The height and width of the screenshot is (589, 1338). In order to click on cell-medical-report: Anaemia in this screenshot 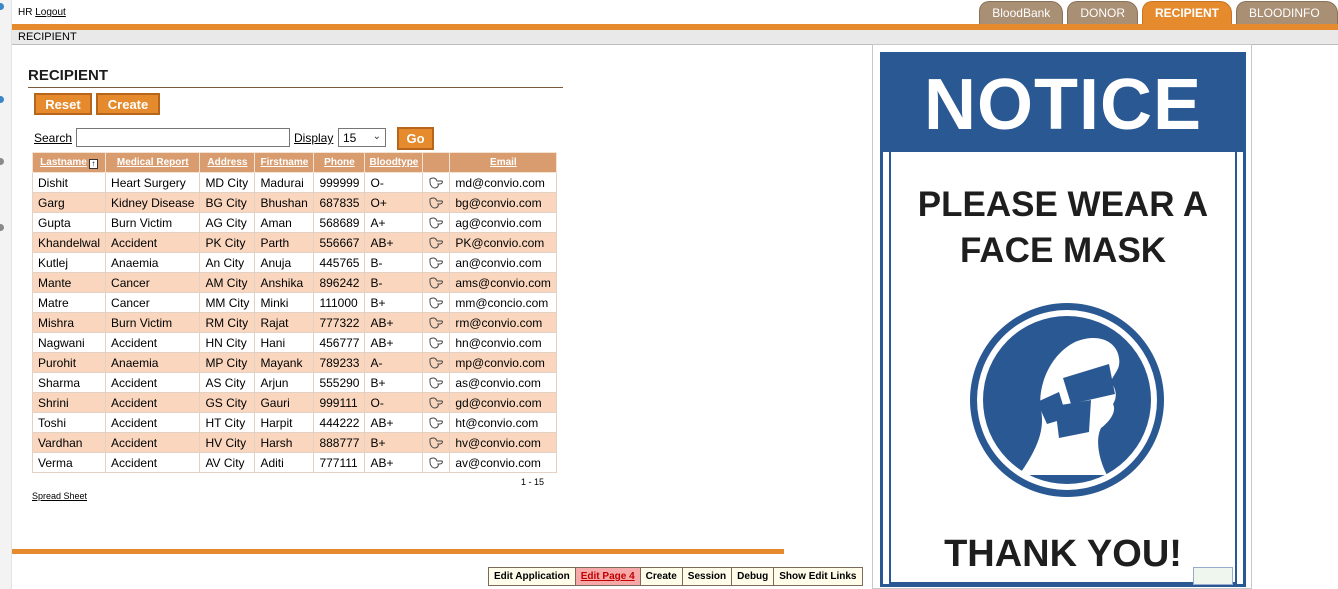, I will do `click(153, 262)`.